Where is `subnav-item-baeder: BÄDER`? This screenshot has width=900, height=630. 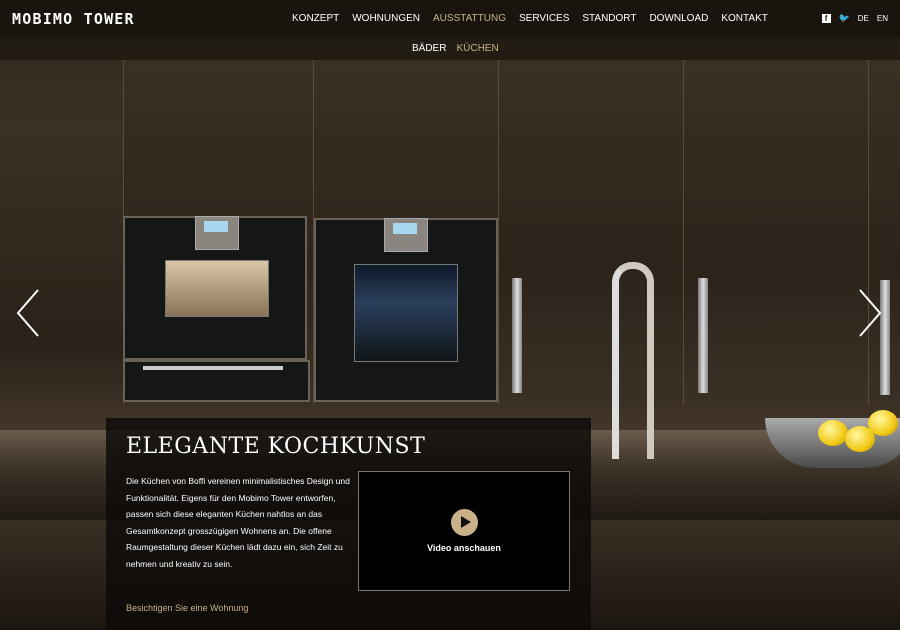 subnav-item-baeder: BÄDER is located at coordinates (429, 48).